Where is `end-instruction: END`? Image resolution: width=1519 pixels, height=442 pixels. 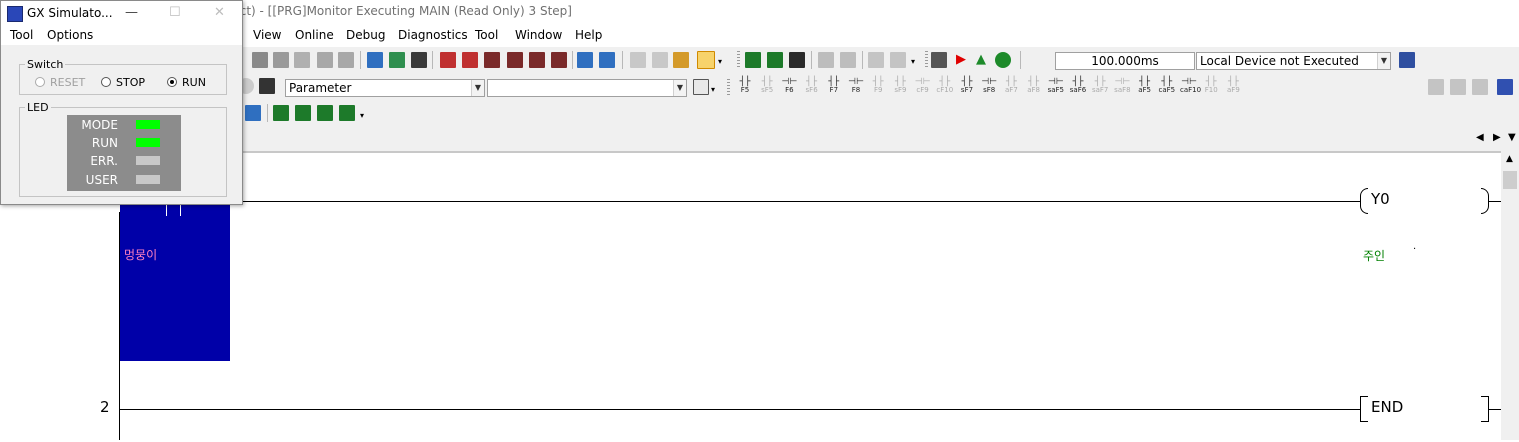 end-instruction: END is located at coordinates (1387, 407).